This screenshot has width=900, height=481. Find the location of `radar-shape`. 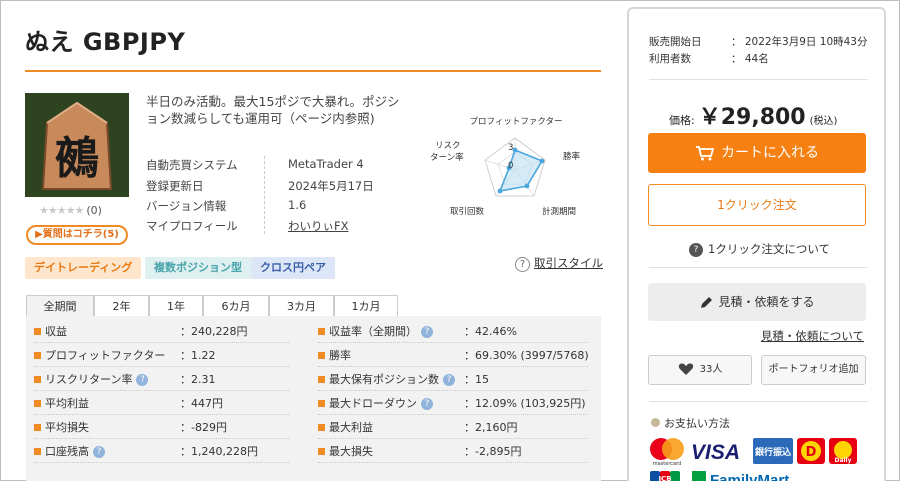

radar-shape is located at coordinates (521, 170).